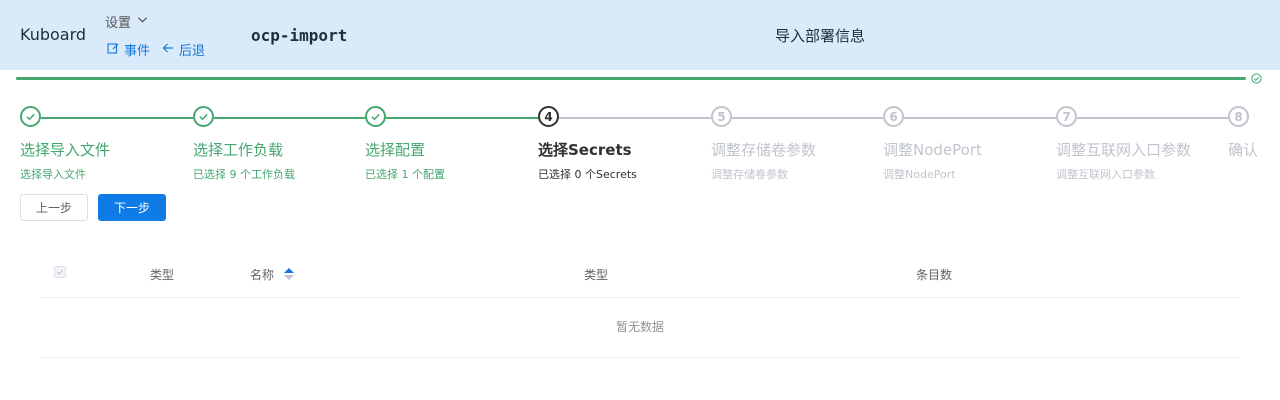 The width and height of the screenshot is (1280, 400). I want to click on column-header-type: 类型, so click(596, 275).